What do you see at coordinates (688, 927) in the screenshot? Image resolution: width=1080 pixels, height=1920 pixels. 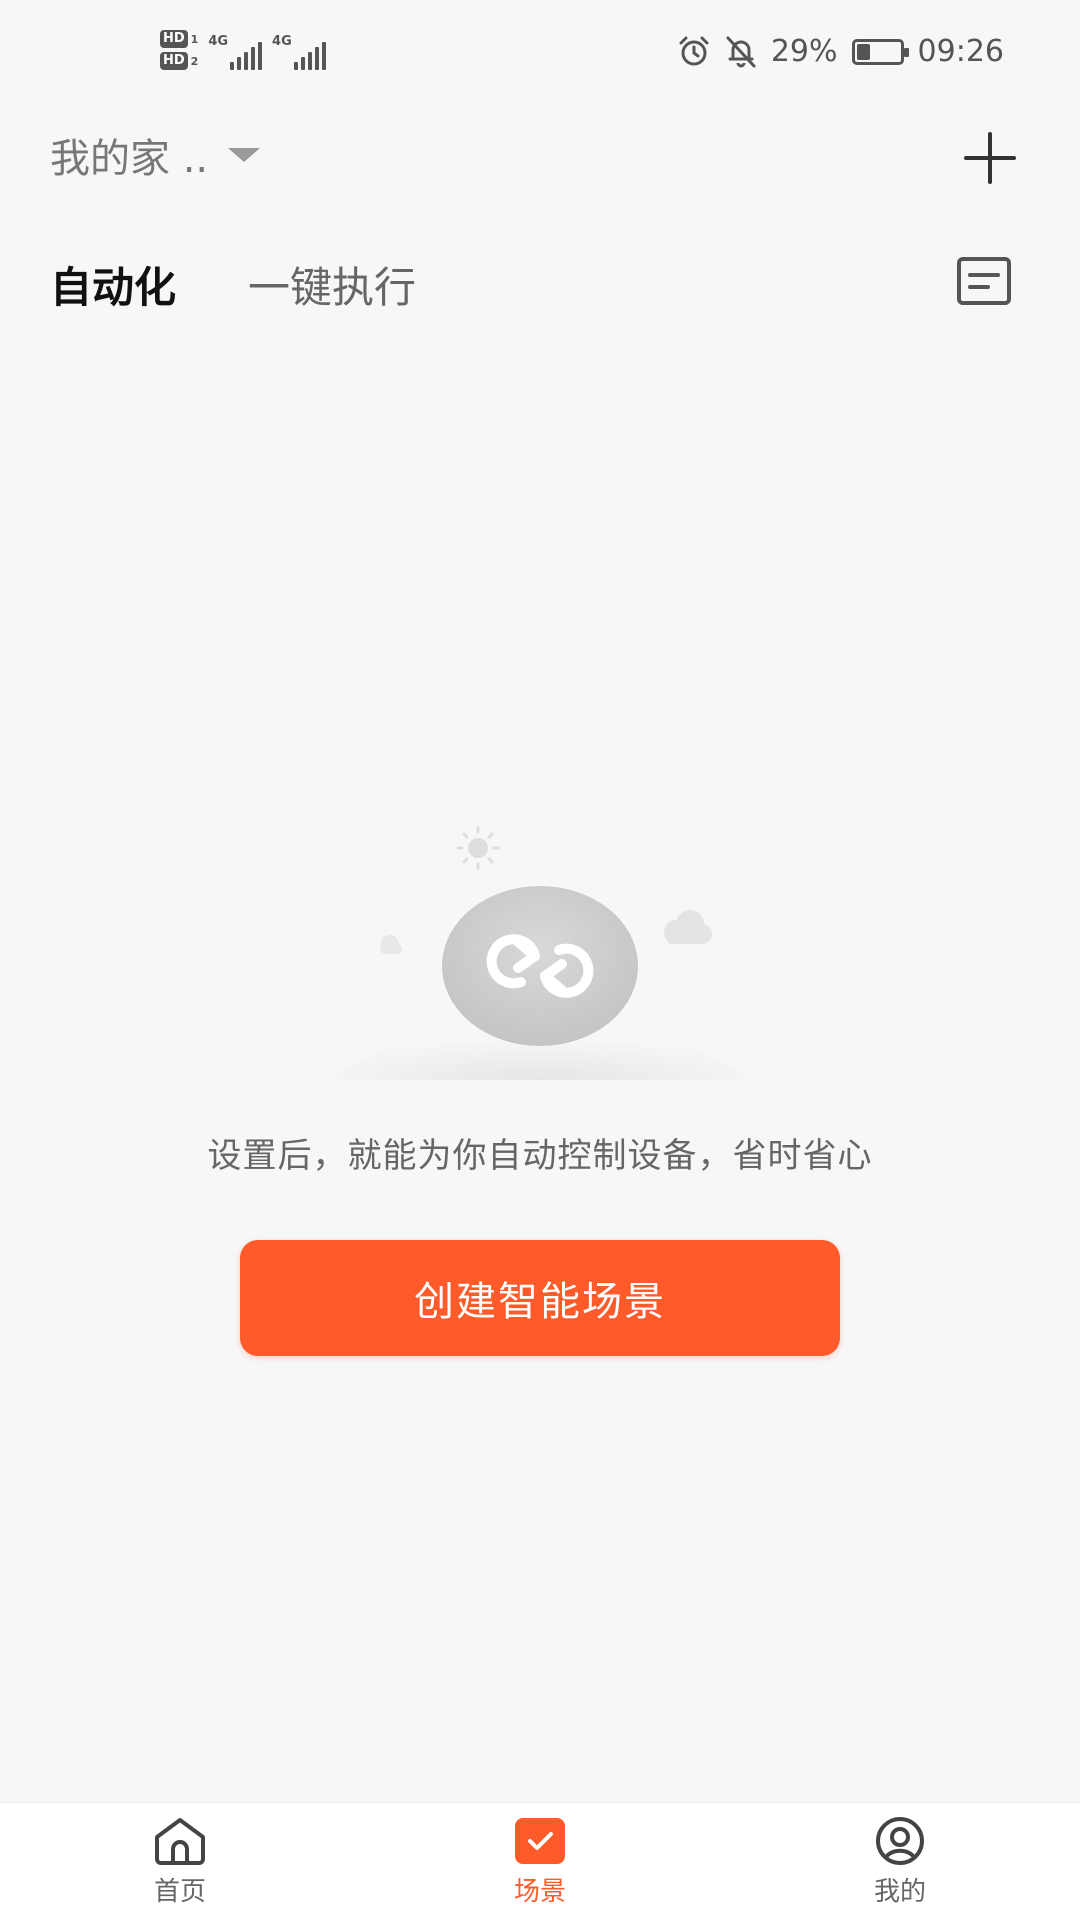 I see `cloud-icon` at bounding box center [688, 927].